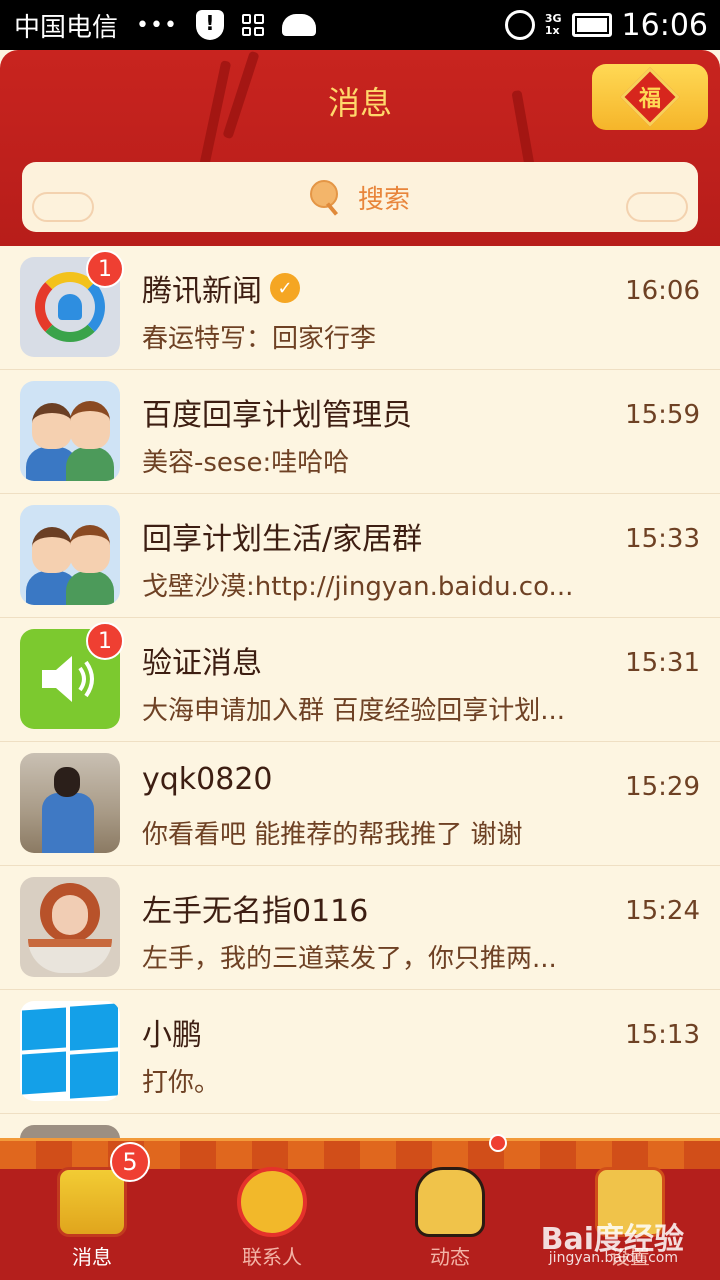 The width and height of the screenshot is (720, 1280). Describe the element at coordinates (360, 1052) in the screenshot. I see `conversation-row: 小鹏 打你。 15:13` at that location.